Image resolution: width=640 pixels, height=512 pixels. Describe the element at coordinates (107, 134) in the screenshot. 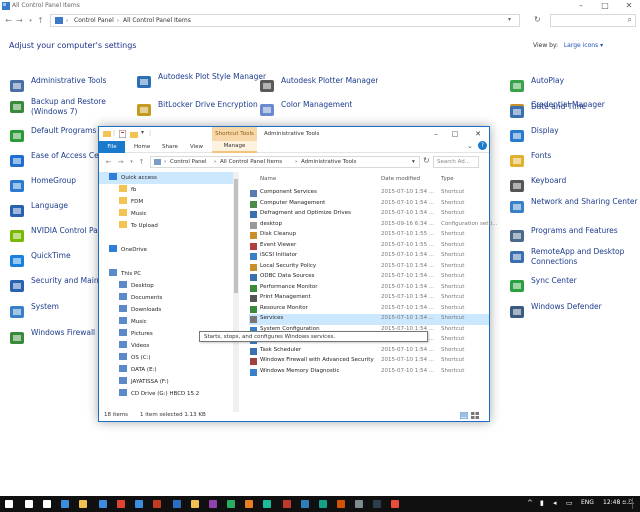

I see `quick-access-toolbar-icon` at that location.